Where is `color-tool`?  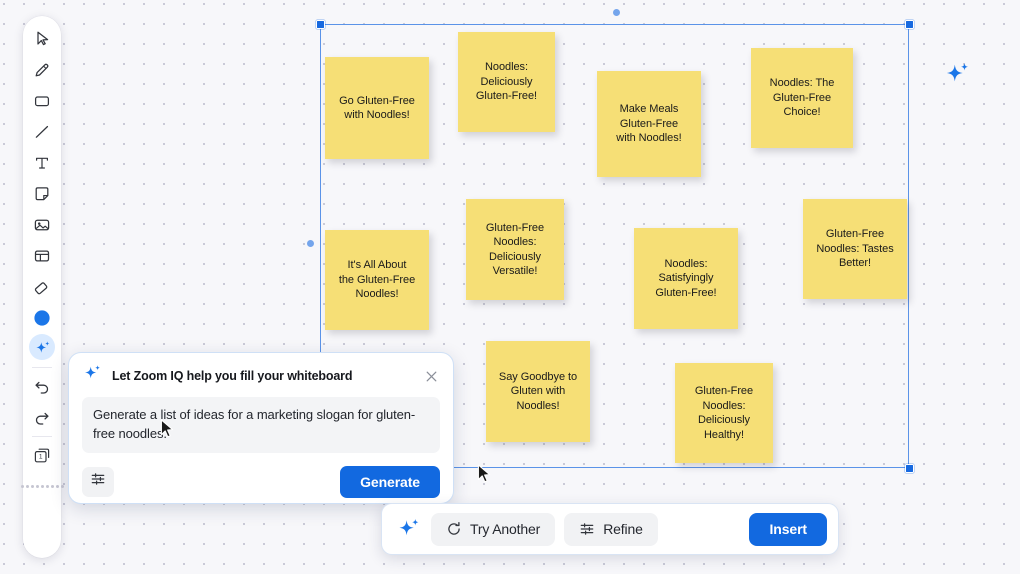 color-tool is located at coordinates (42, 317).